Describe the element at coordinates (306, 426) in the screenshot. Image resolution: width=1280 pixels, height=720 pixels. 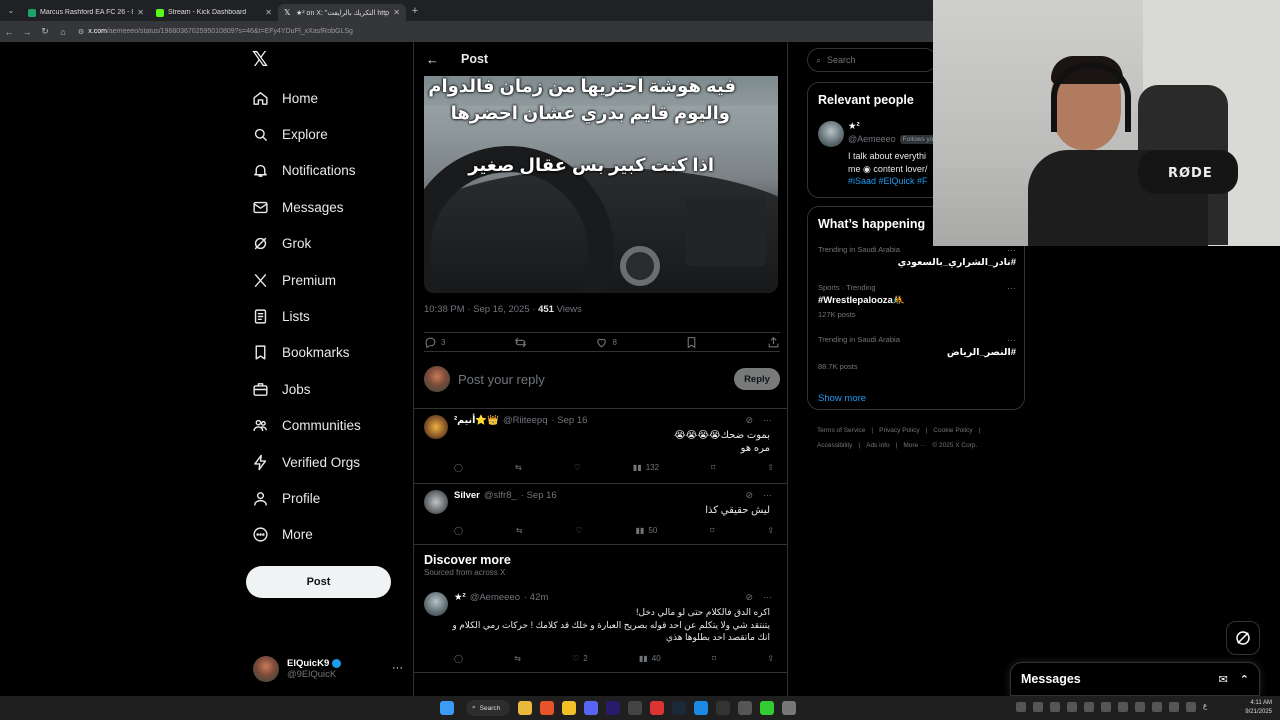
I see `nav-item-communities: Communities` at that location.